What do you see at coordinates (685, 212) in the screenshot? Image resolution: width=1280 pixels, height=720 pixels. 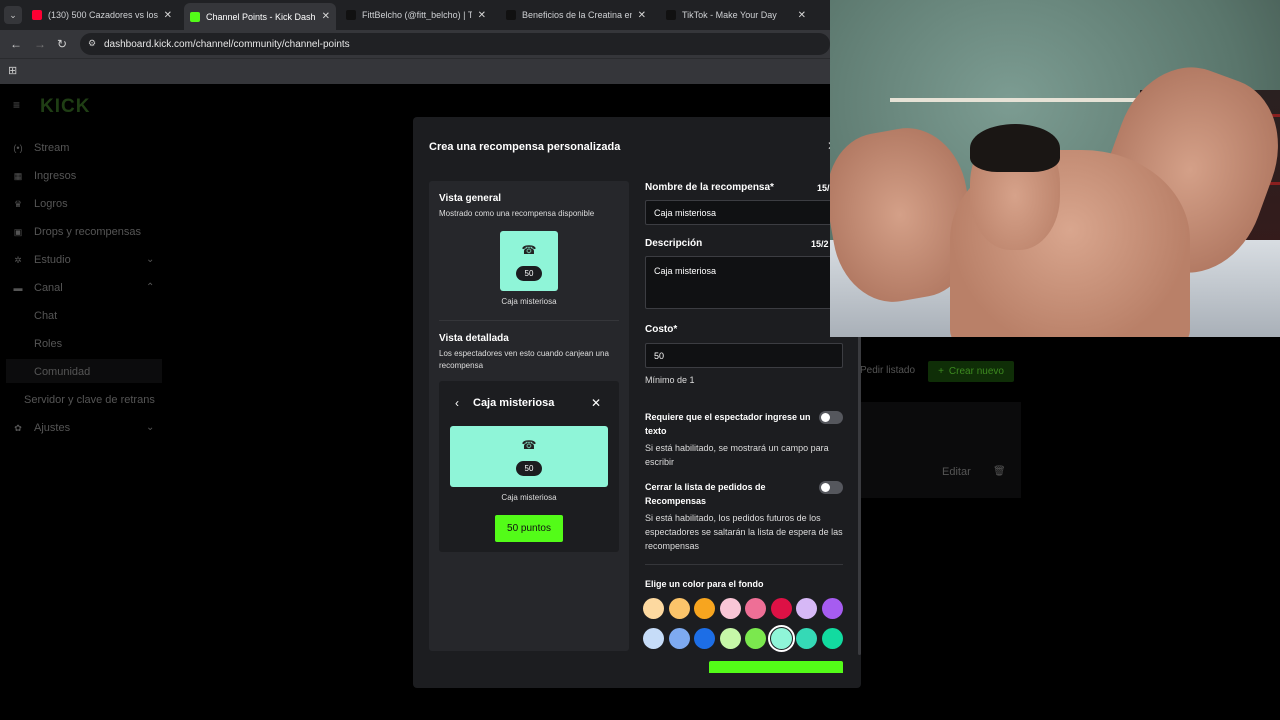 I see `reward-name-value: Caja misteriosa` at bounding box center [685, 212].